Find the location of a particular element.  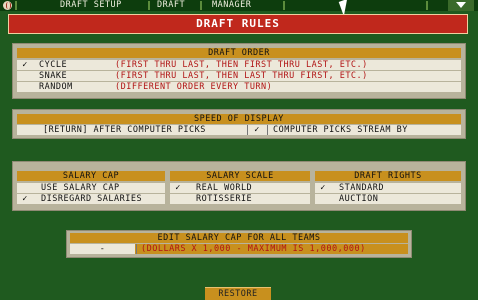

salary-scale-header: SALARY SCALE is located at coordinates (240, 176).